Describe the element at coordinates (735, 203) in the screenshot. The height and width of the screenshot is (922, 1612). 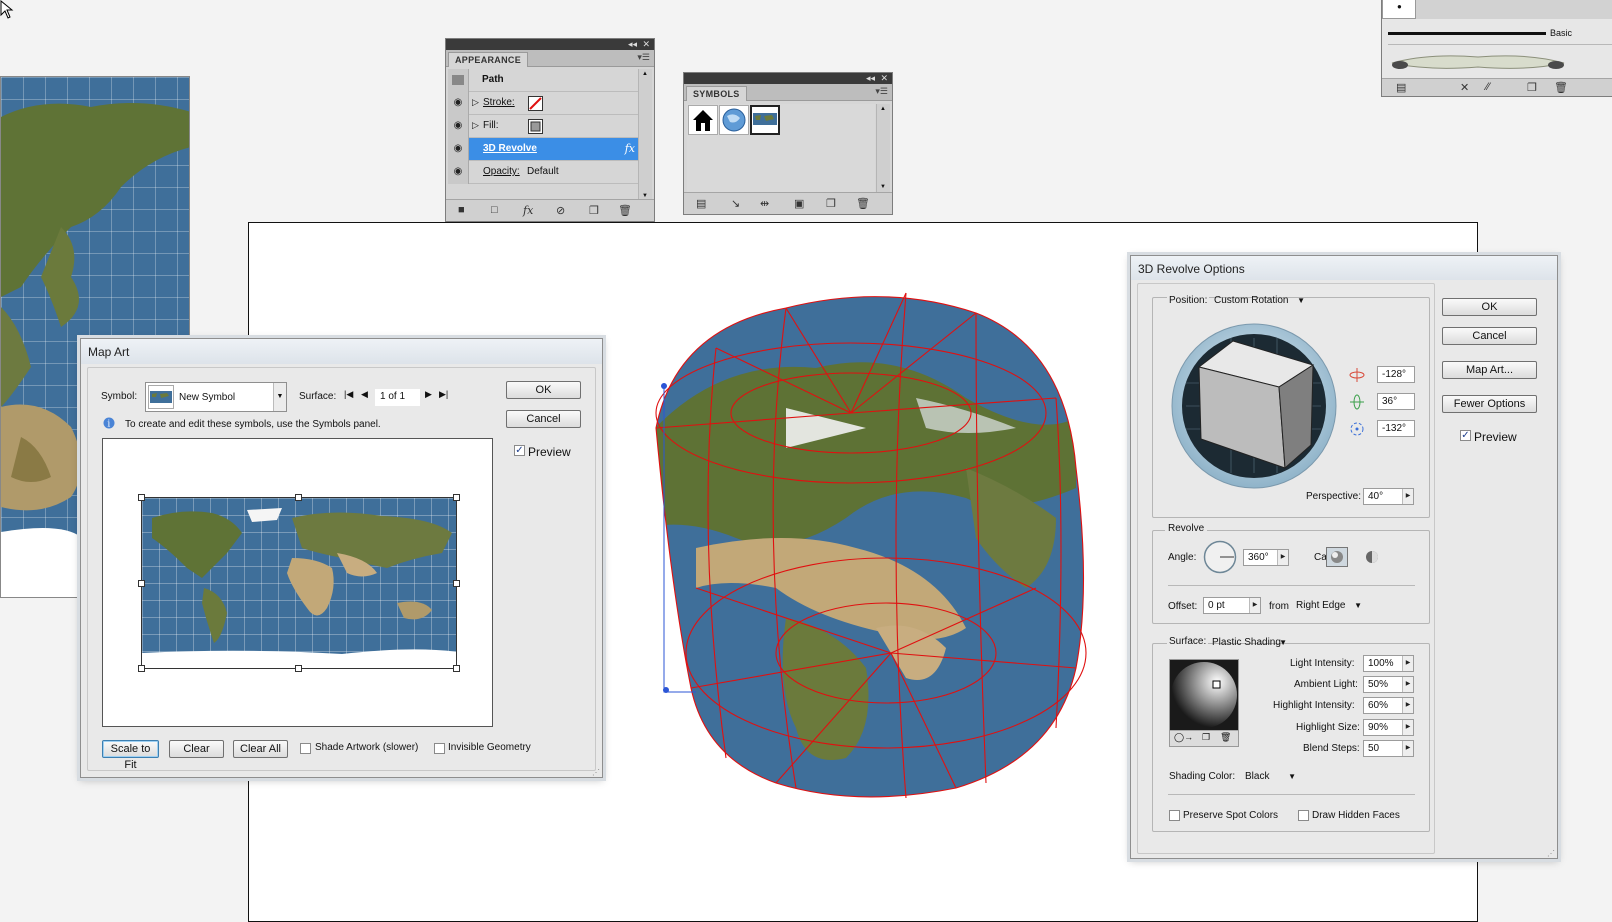
I see `place-symbol-icon: ↘` at that location.